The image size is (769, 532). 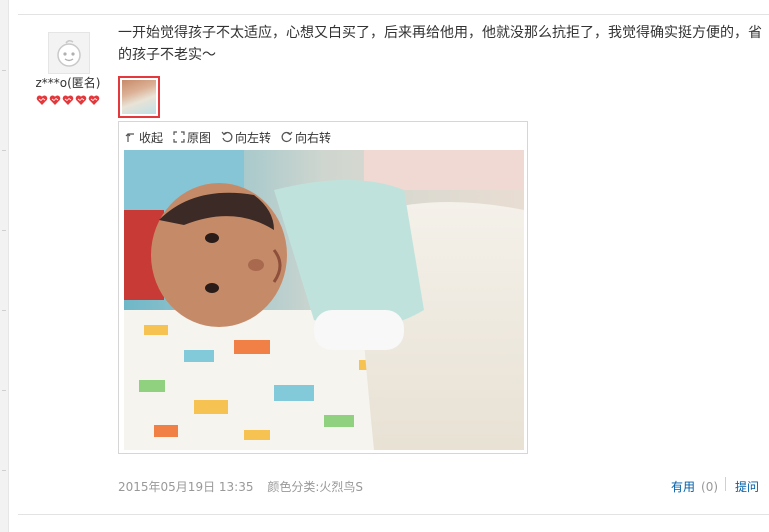 I want to click on baby-face-icon, so click(x=69, y=53).